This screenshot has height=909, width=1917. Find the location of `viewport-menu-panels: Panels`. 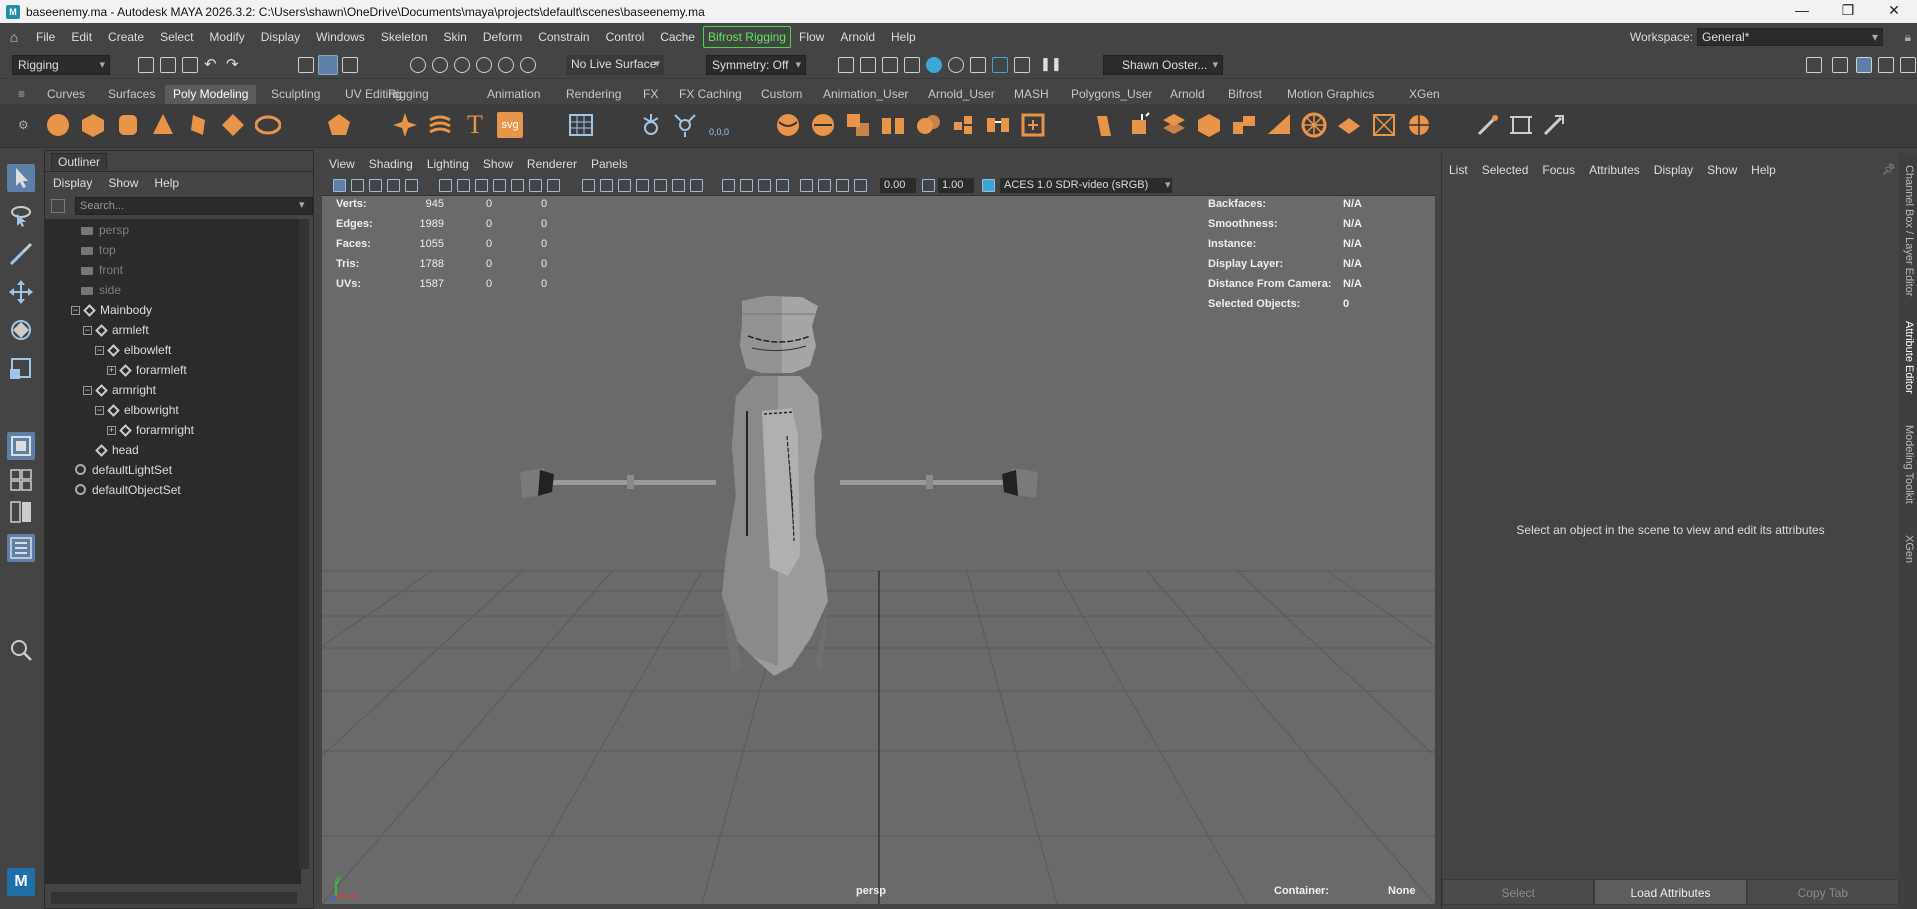

viewport-menu-panels: Panels is located at coordinates (609, 164).